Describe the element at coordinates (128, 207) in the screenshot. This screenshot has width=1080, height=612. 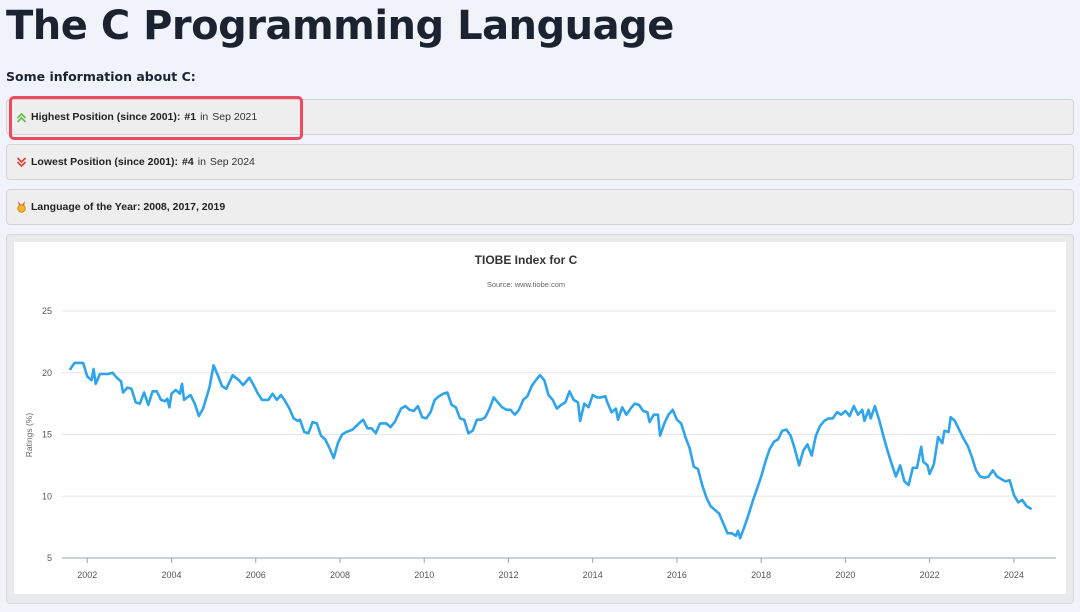
I see `language-of-year-label: Language of the Year: 2008, 2017, 2019` at that location.